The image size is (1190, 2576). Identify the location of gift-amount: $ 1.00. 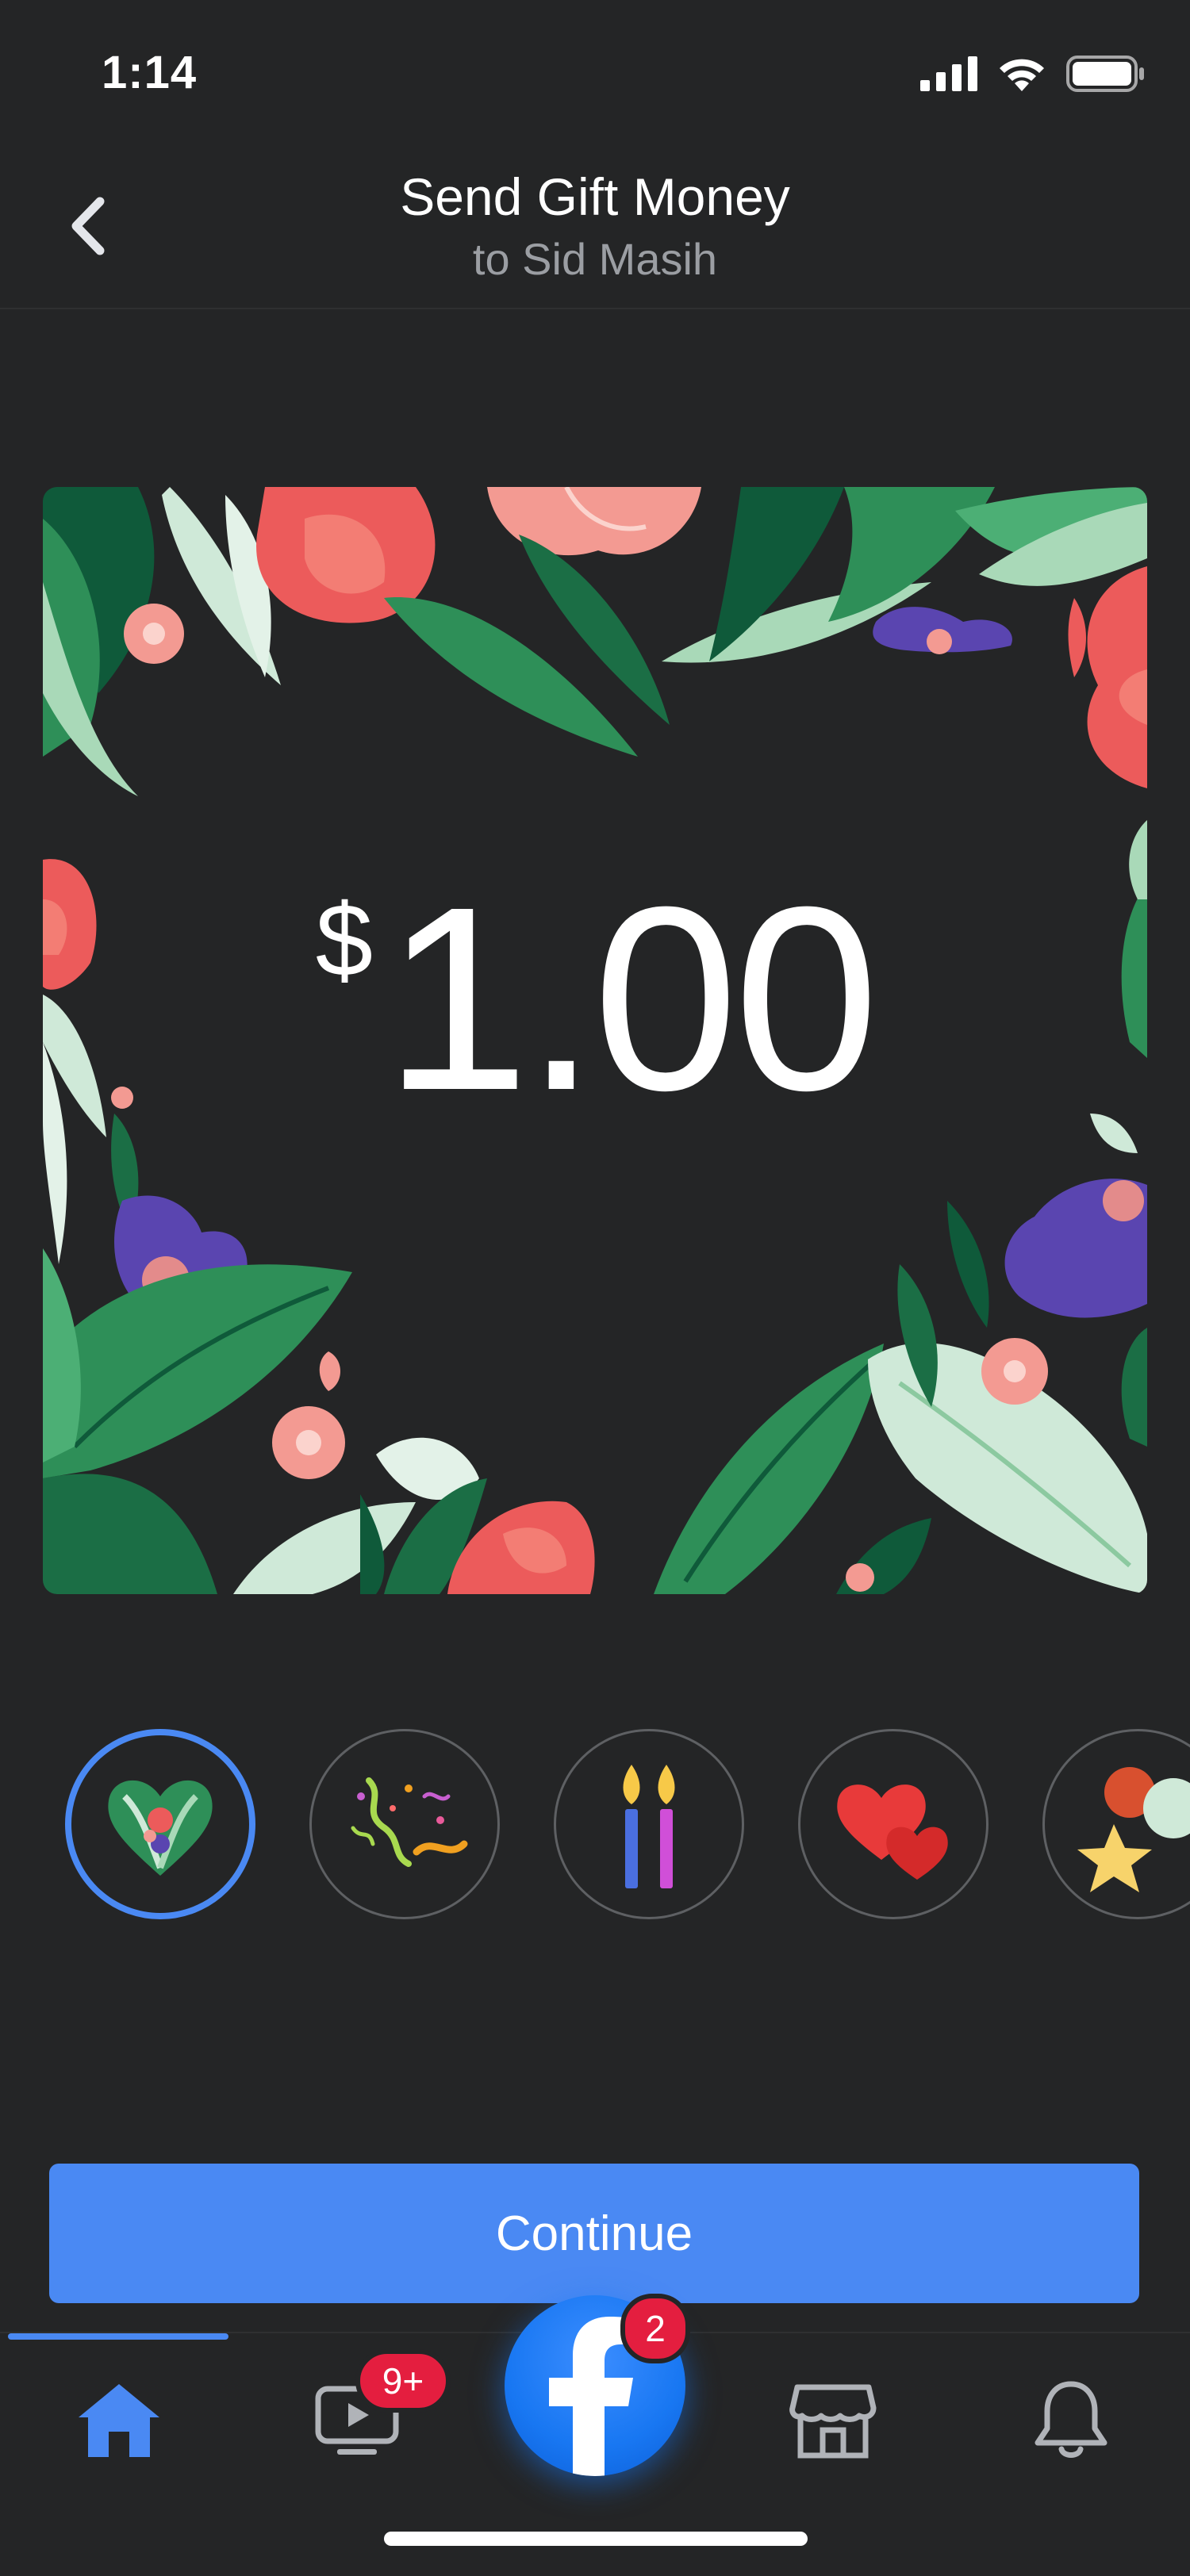
(595, 999).